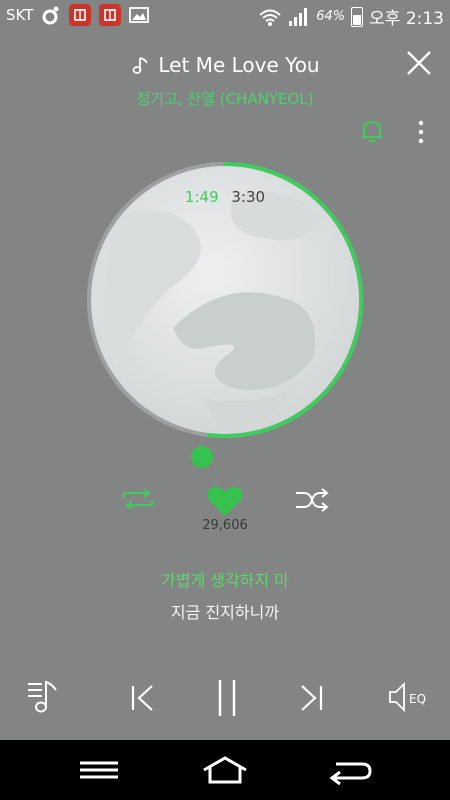  I want to click on back-button, so click(351, 770).